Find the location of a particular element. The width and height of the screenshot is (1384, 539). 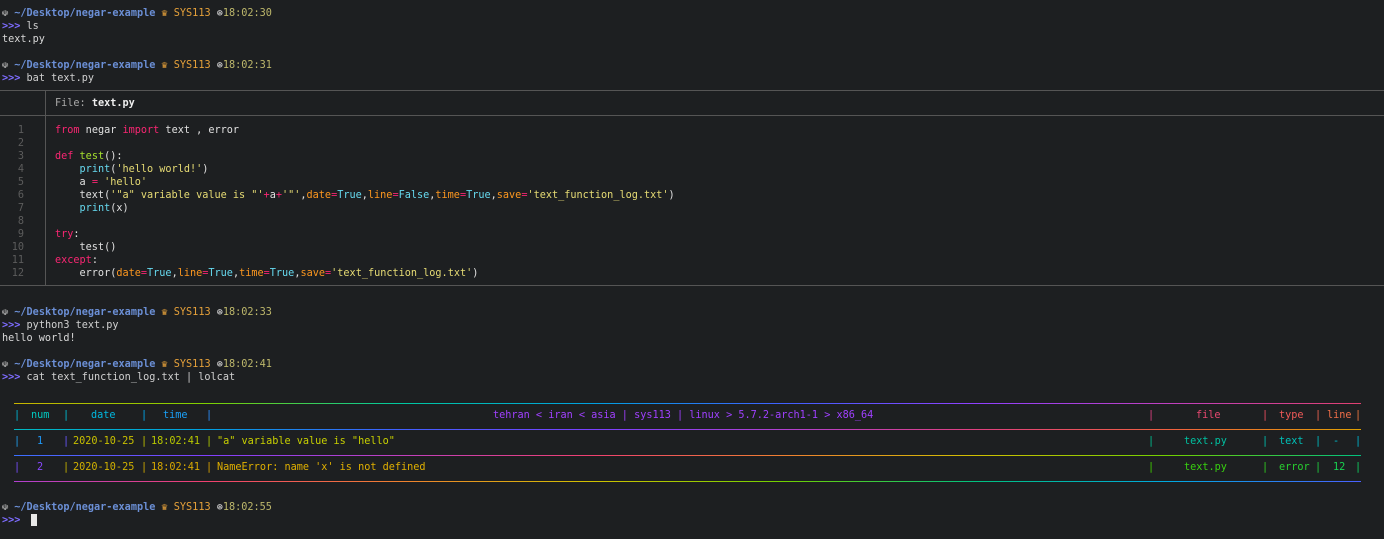

bat-bottom-rule is located at coordinates (692, 285).